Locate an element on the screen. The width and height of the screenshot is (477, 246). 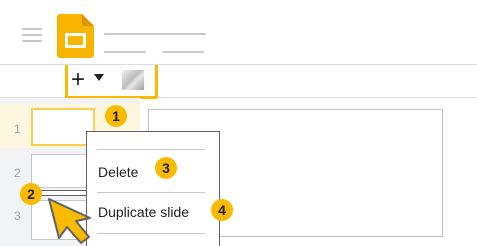
delete-menu-item: Delete is located at coordinates (118, 172).